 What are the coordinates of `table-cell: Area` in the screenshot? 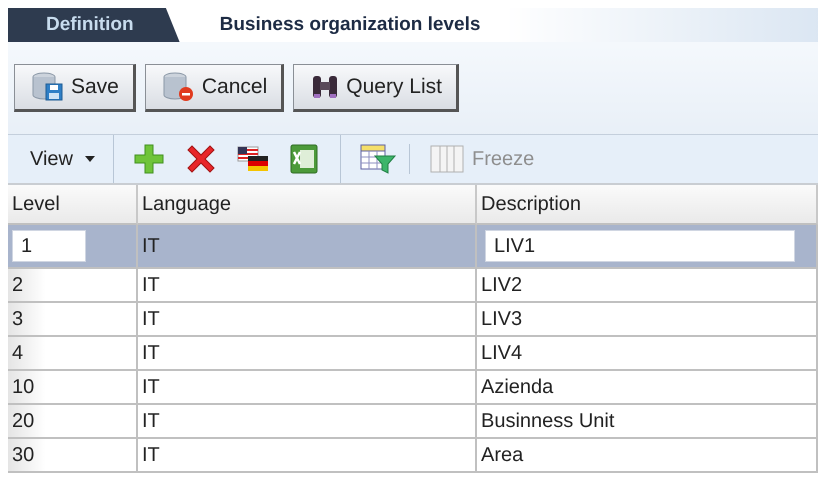 It's located at (647, 456).